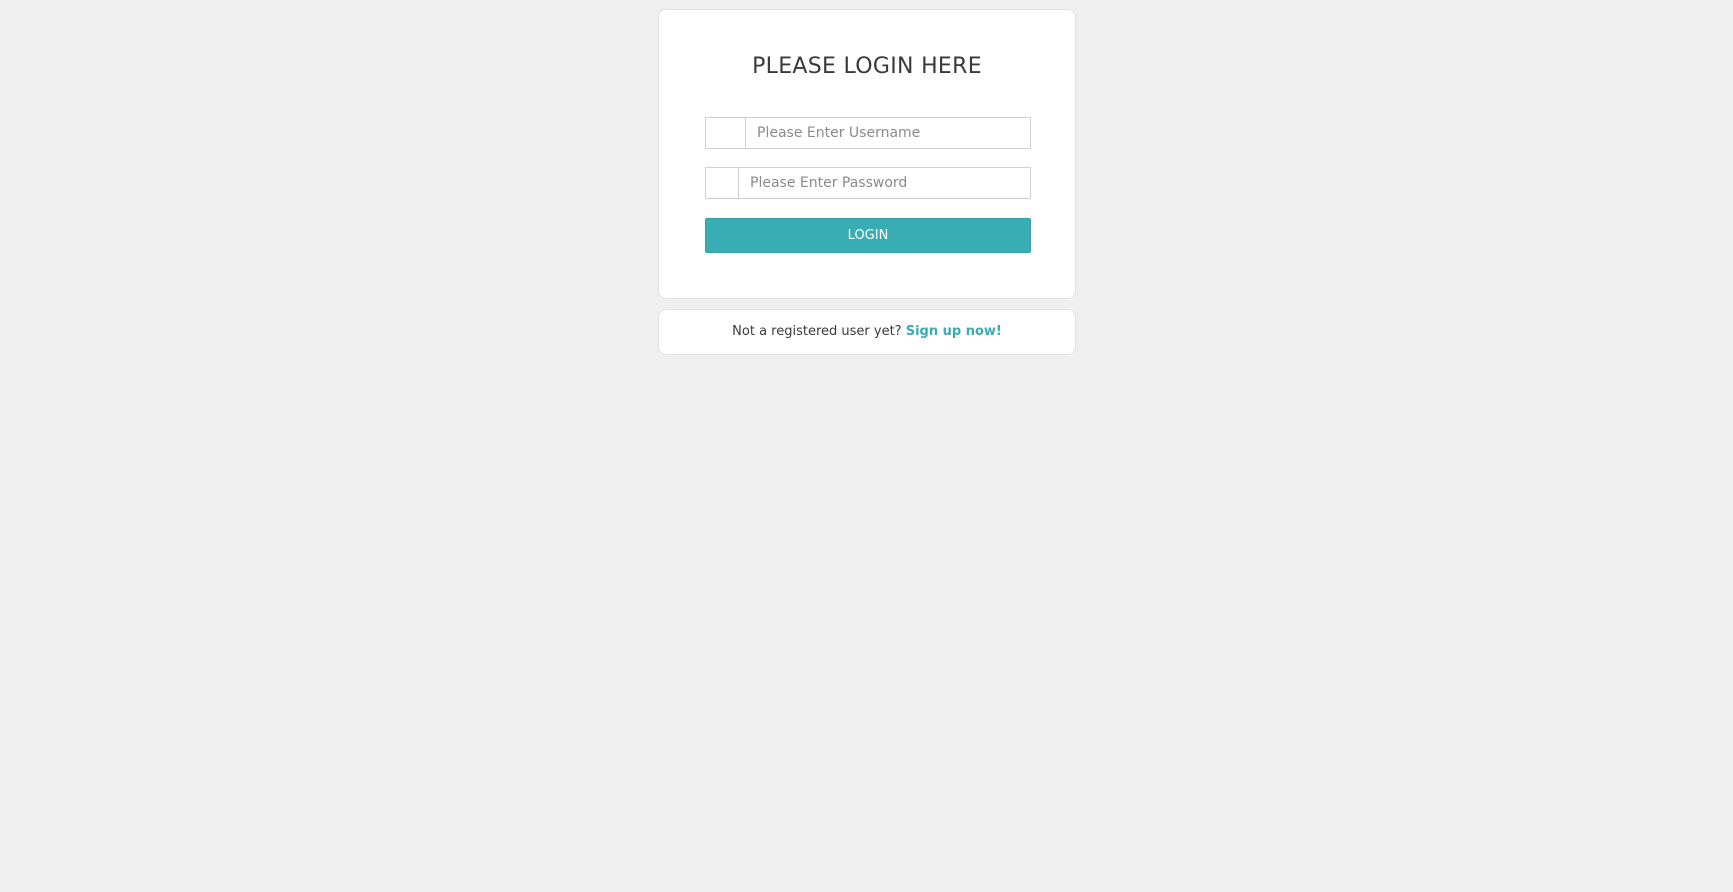 This screenshot has width=1733, height=892. Describe the element at coordinates (888, 133) in the screenshot. I see `username-input` at that location.